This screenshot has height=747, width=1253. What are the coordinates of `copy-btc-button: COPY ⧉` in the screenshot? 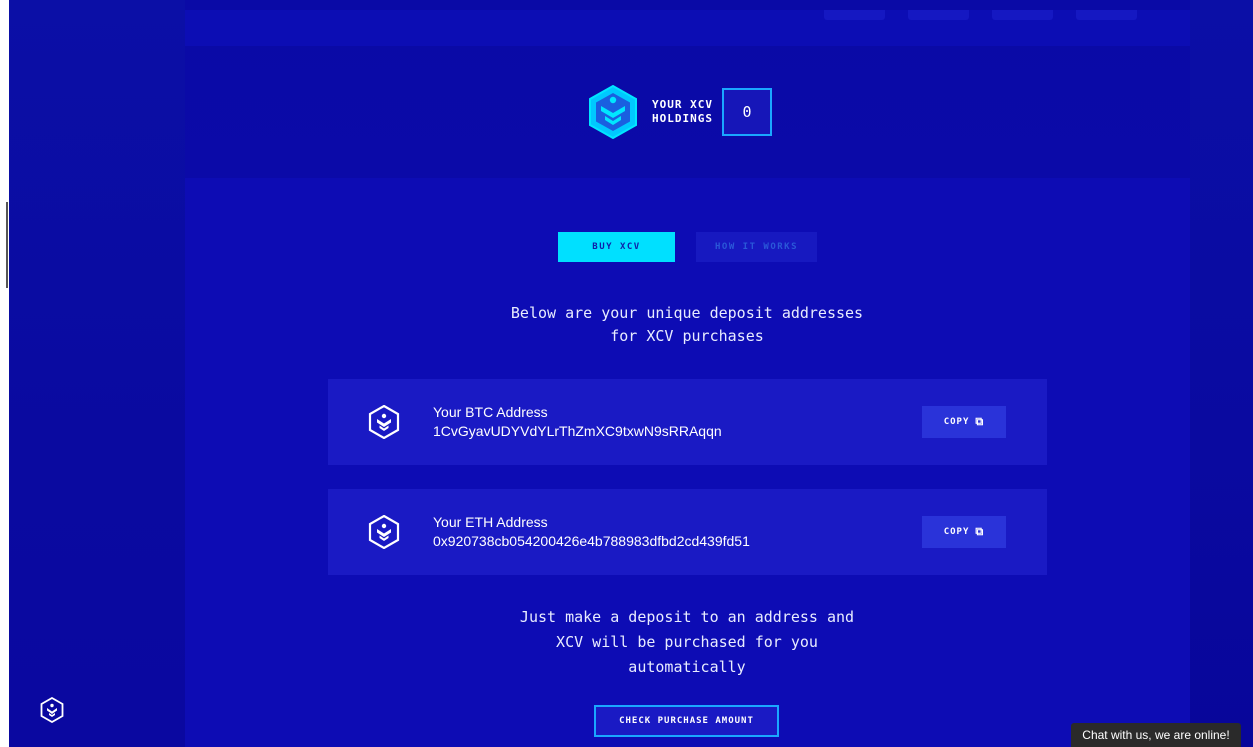 It's located at (964, 422).